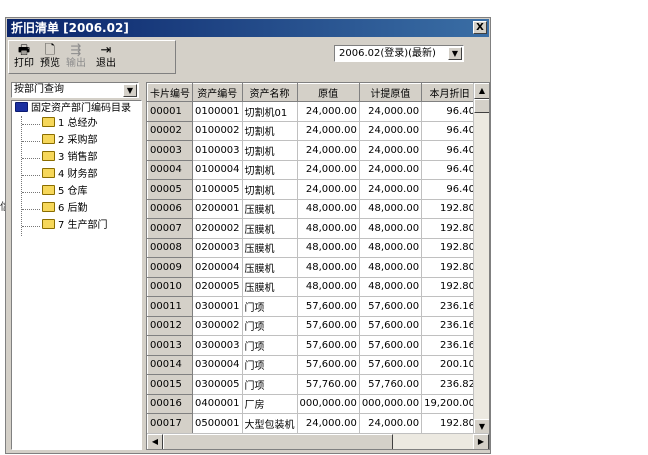  I want to click on table-cell: 0100003, so click(217, 150).